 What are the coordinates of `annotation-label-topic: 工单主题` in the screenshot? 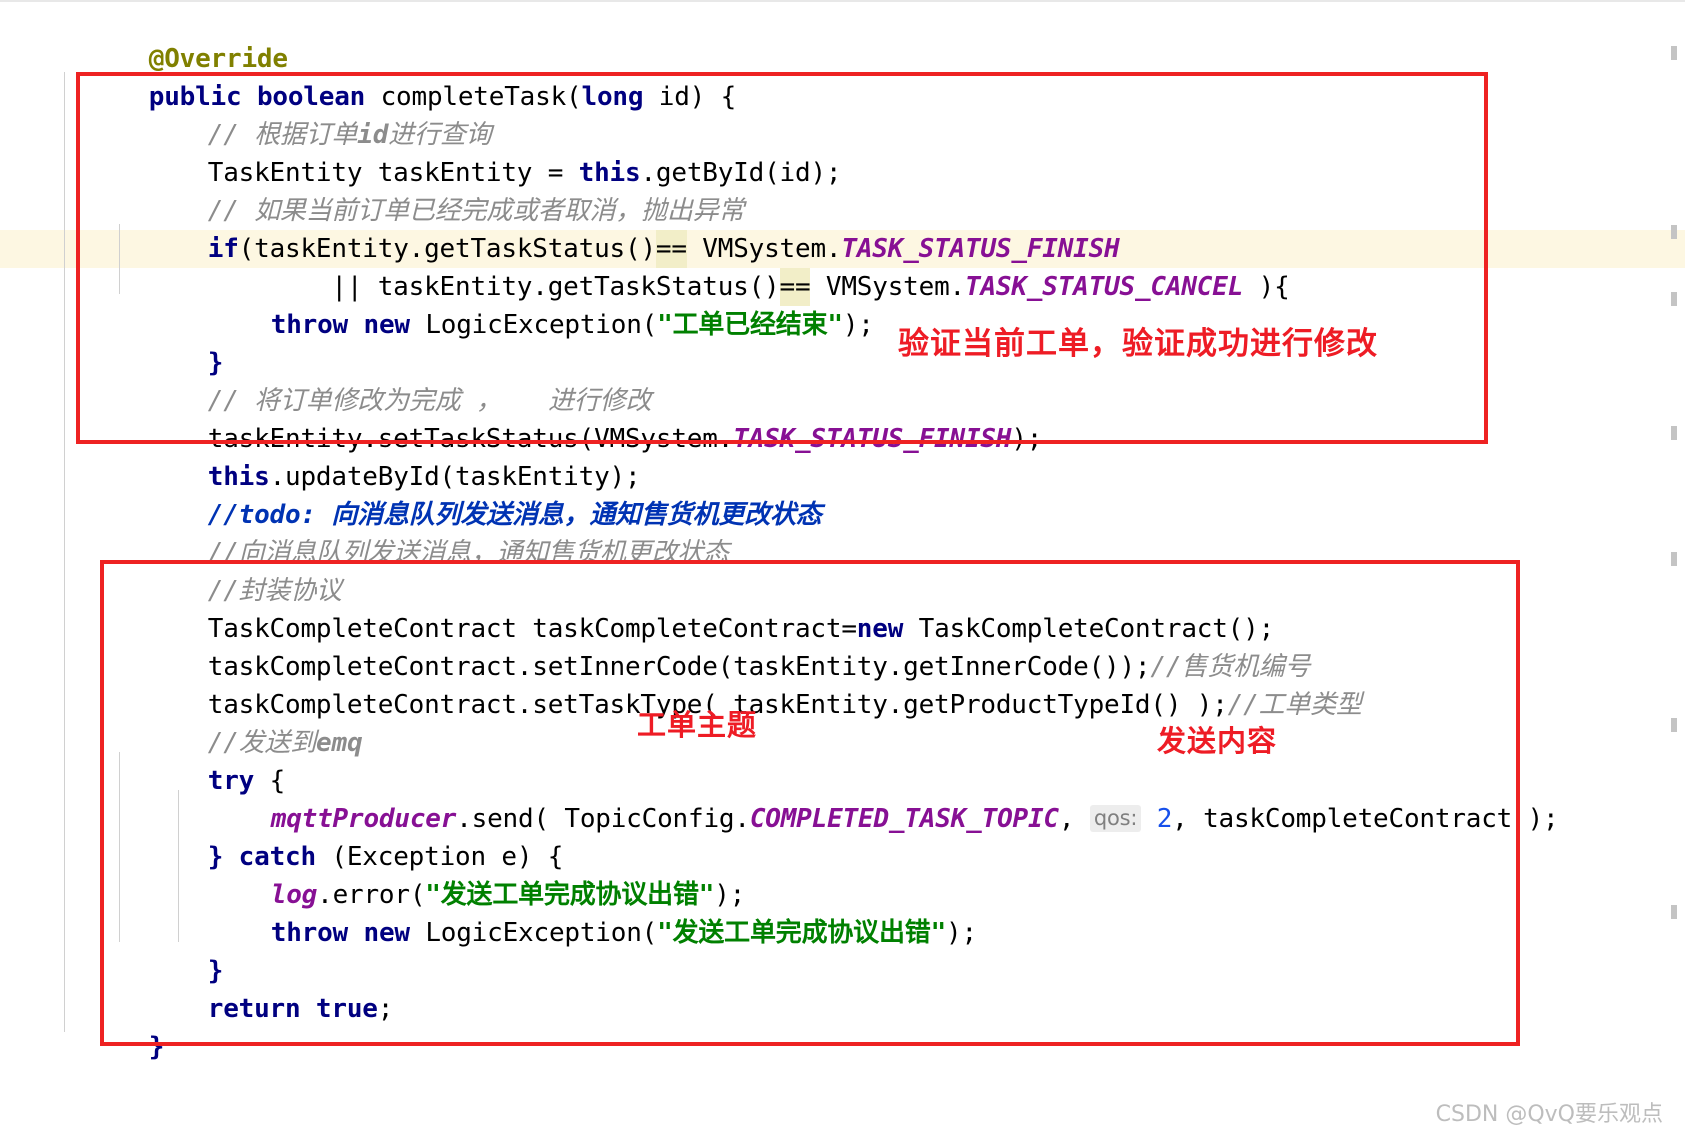 It's located at (697, 725).